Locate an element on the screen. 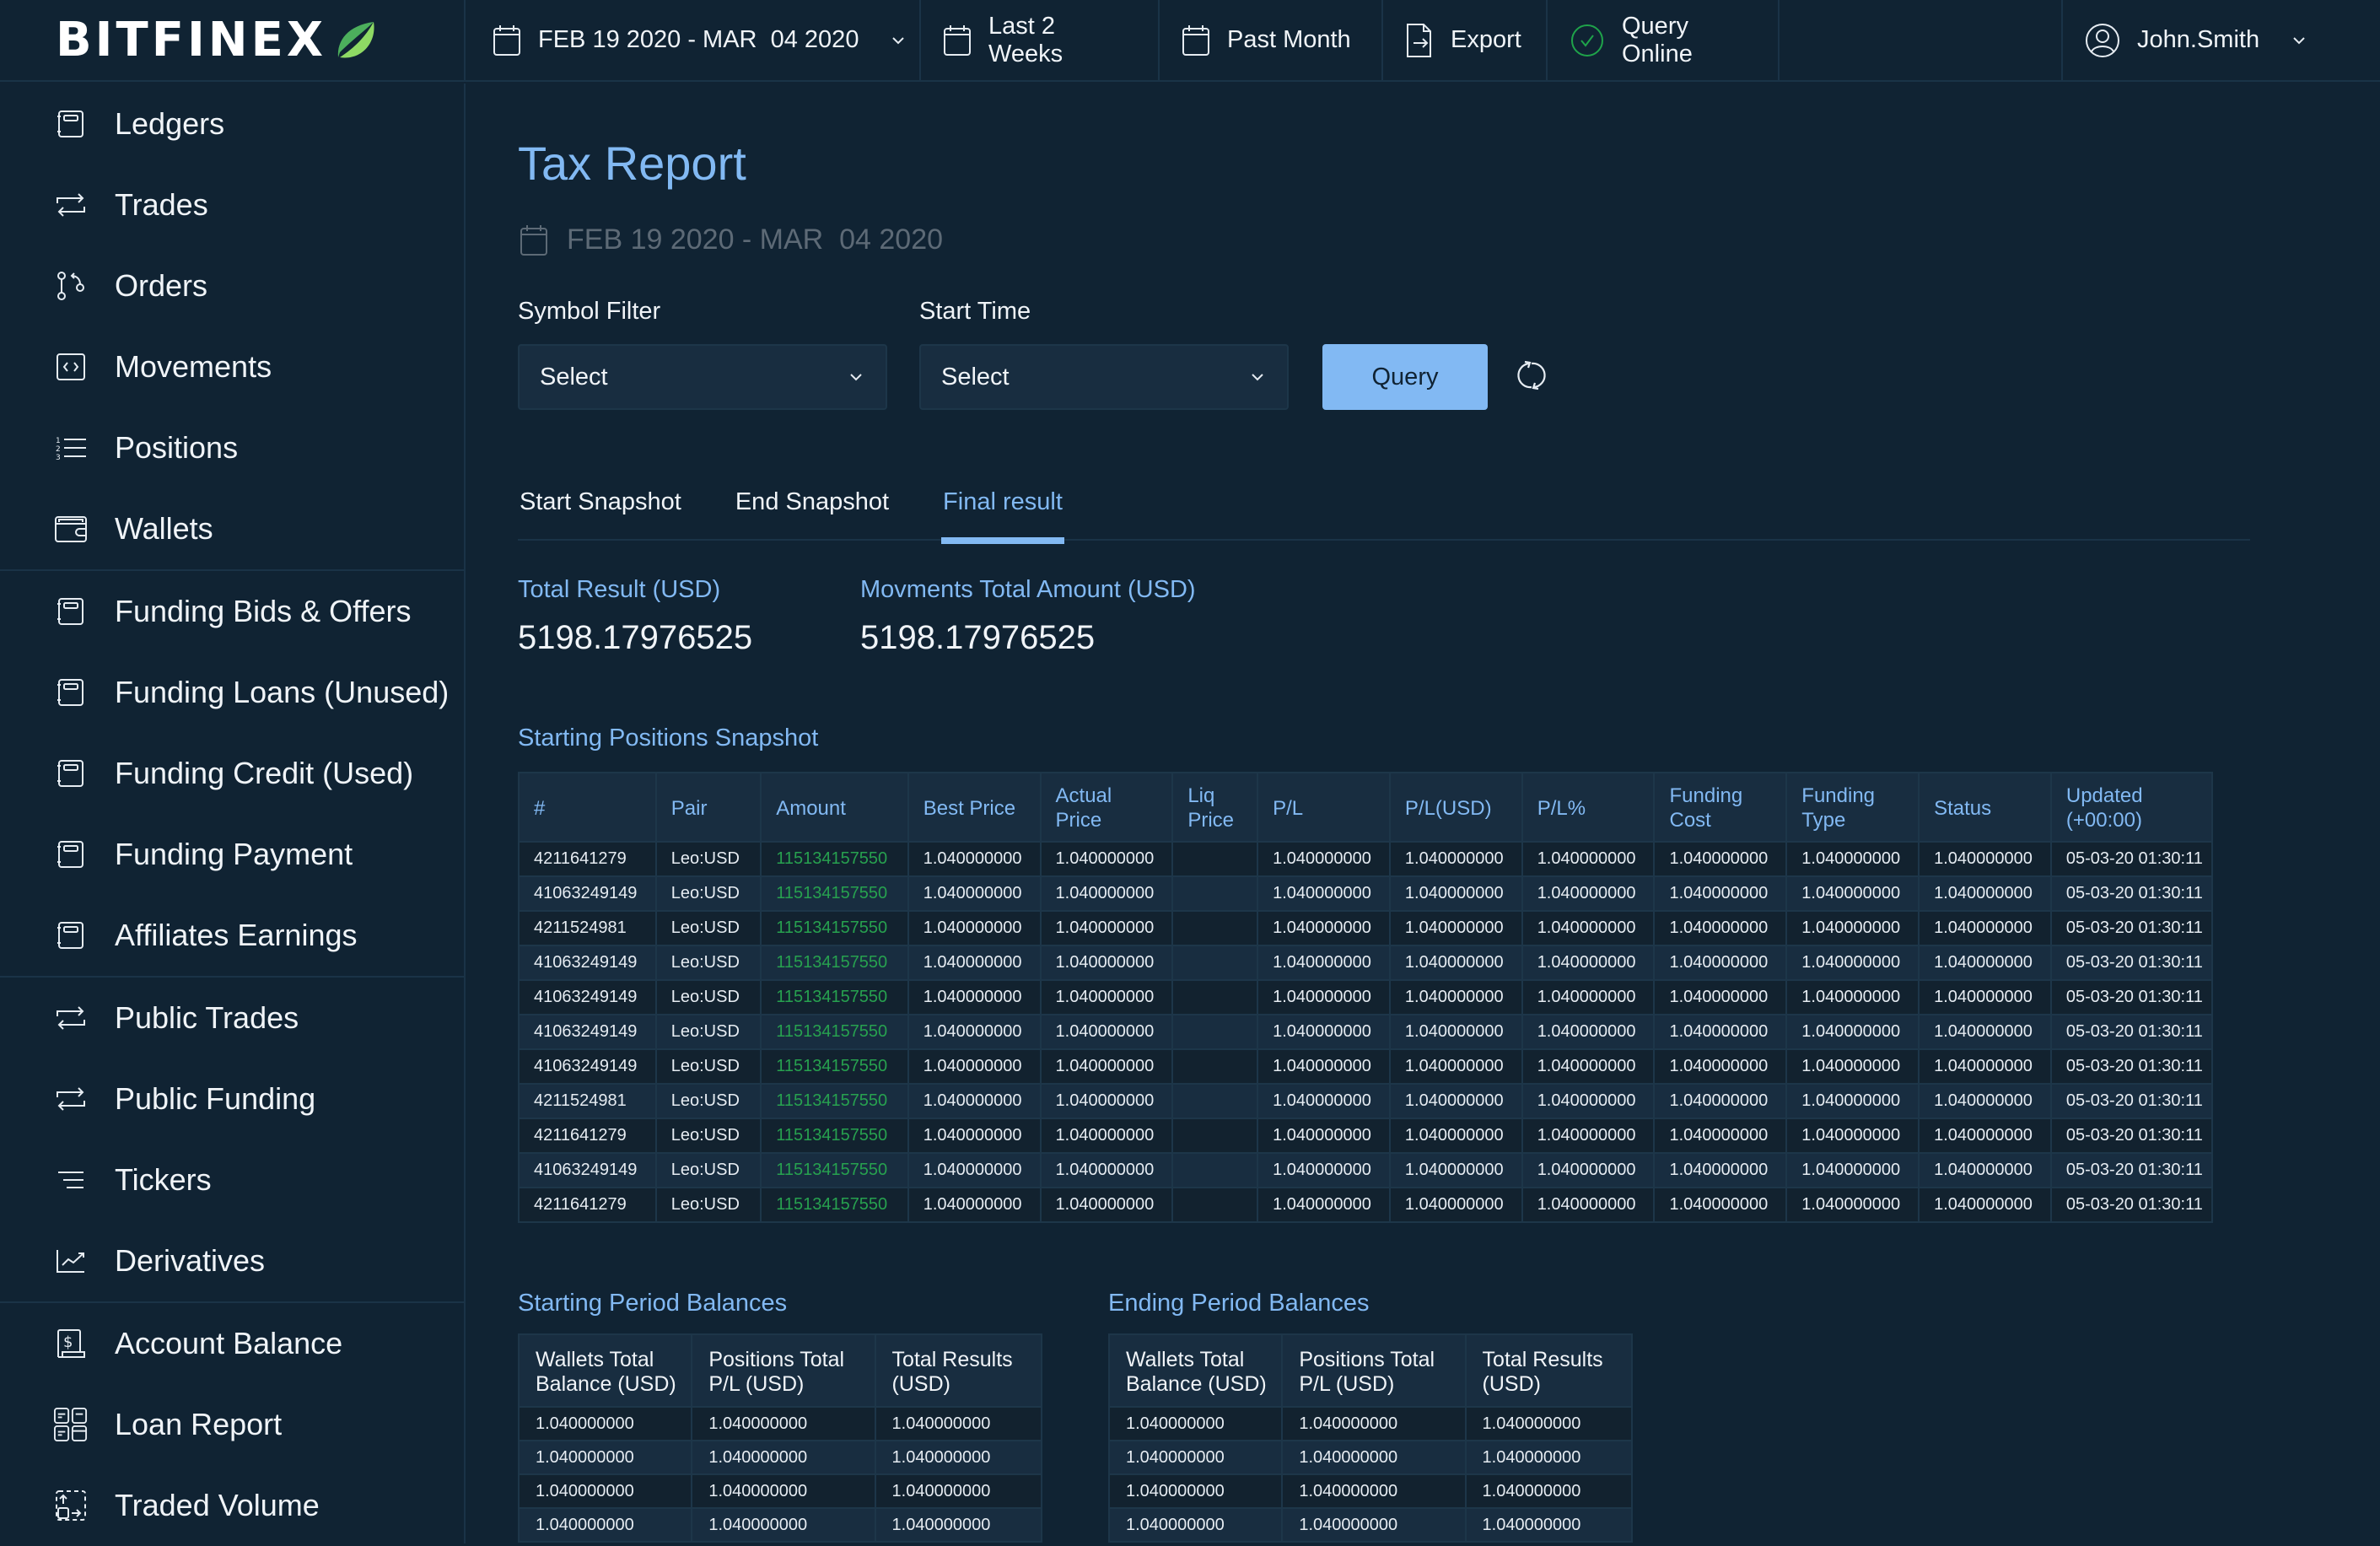  sidebar-item-affiliates-earnings: Affiliates Earnings is located at coordinates (232, 935).